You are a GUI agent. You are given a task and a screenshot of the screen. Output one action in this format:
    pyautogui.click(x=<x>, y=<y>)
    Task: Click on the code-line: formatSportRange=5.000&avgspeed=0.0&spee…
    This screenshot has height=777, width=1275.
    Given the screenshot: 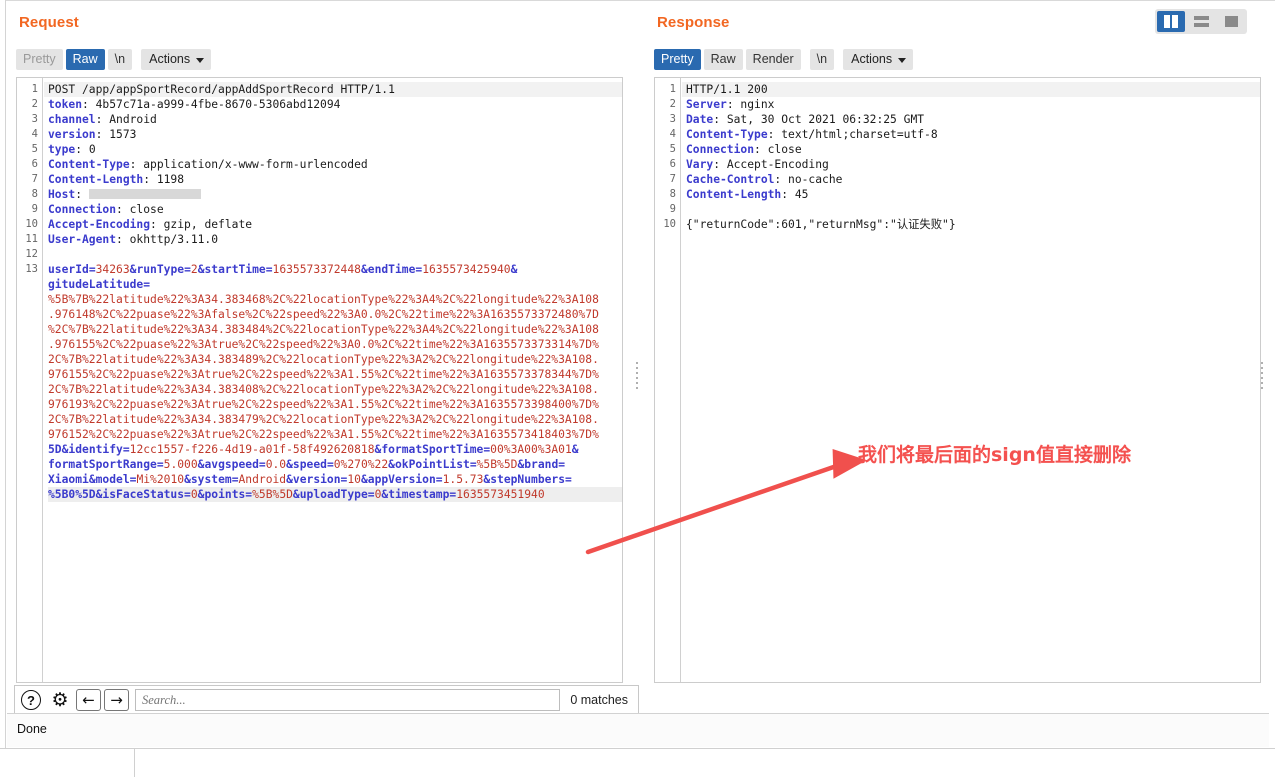 What is the action you would take?
    pyautogui.click(x=307, y=464)
    